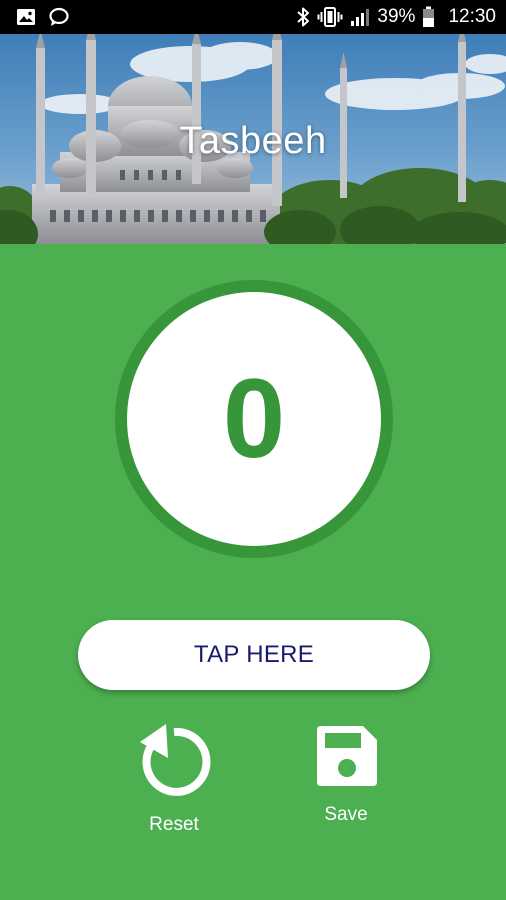 The width and height of the screenshot is (506, 900). What do you see at coordinates (26, 17) in the screenshot?
I see `image-icon` at bounding box center [26, 17].